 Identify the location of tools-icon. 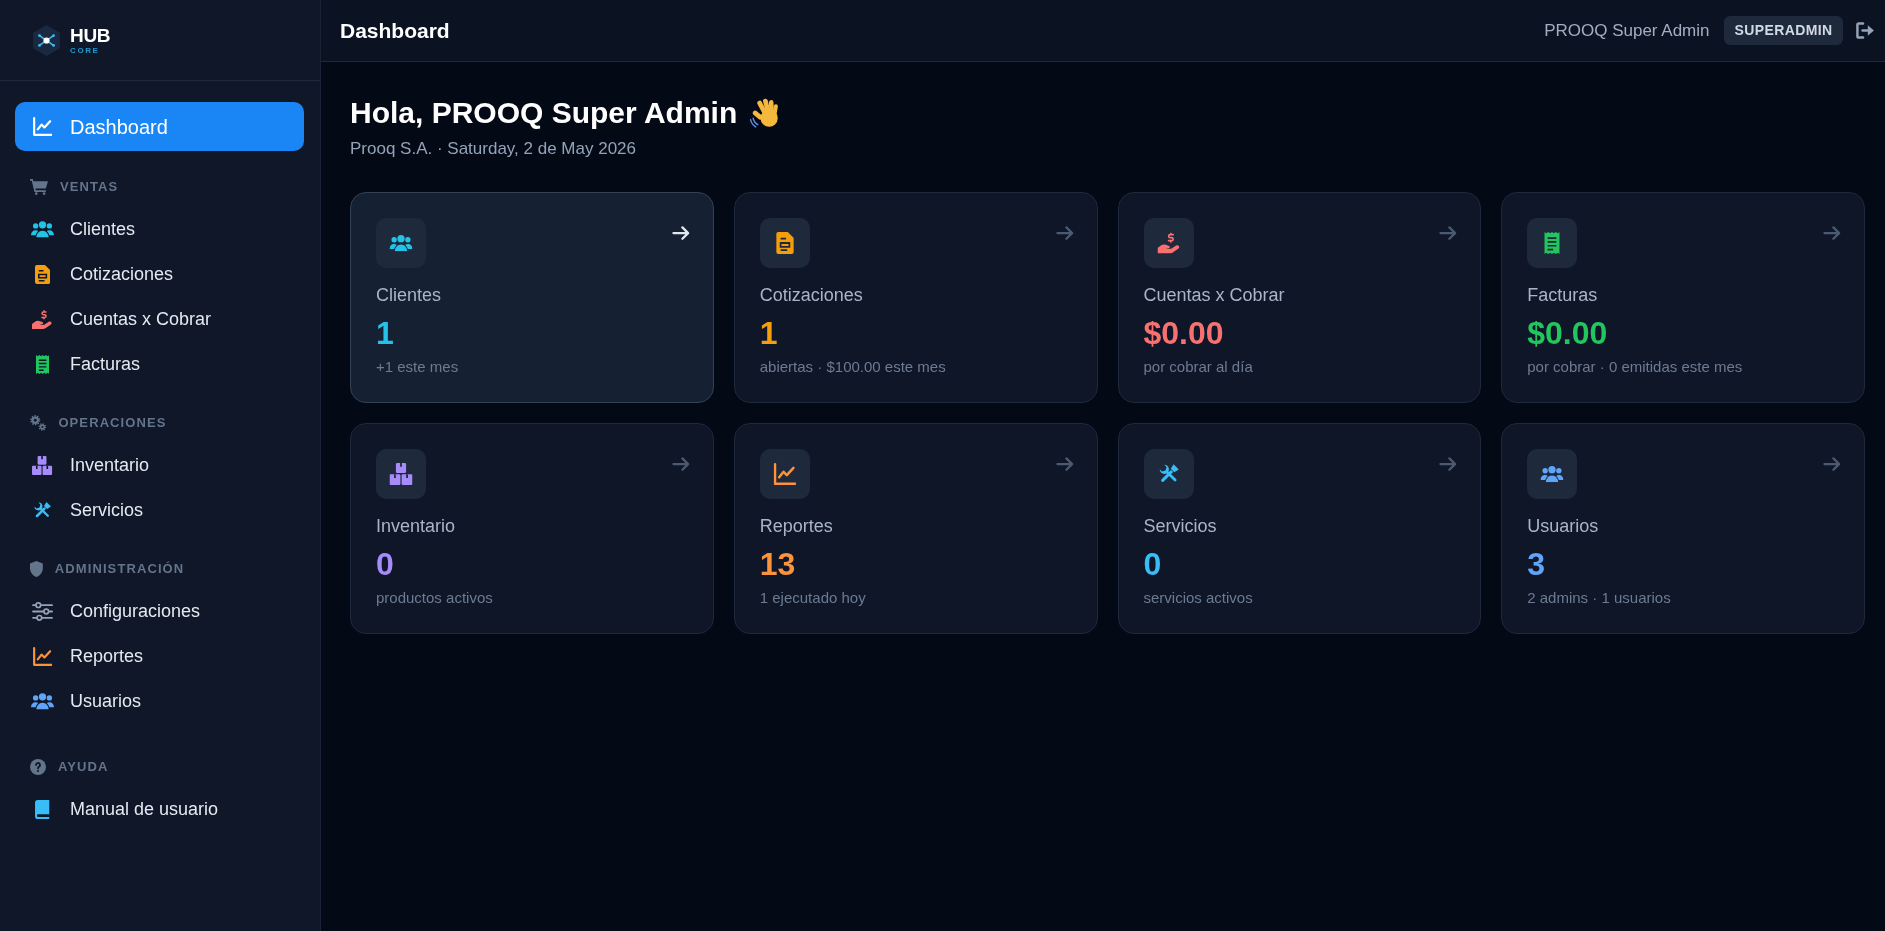
(1168, 474).